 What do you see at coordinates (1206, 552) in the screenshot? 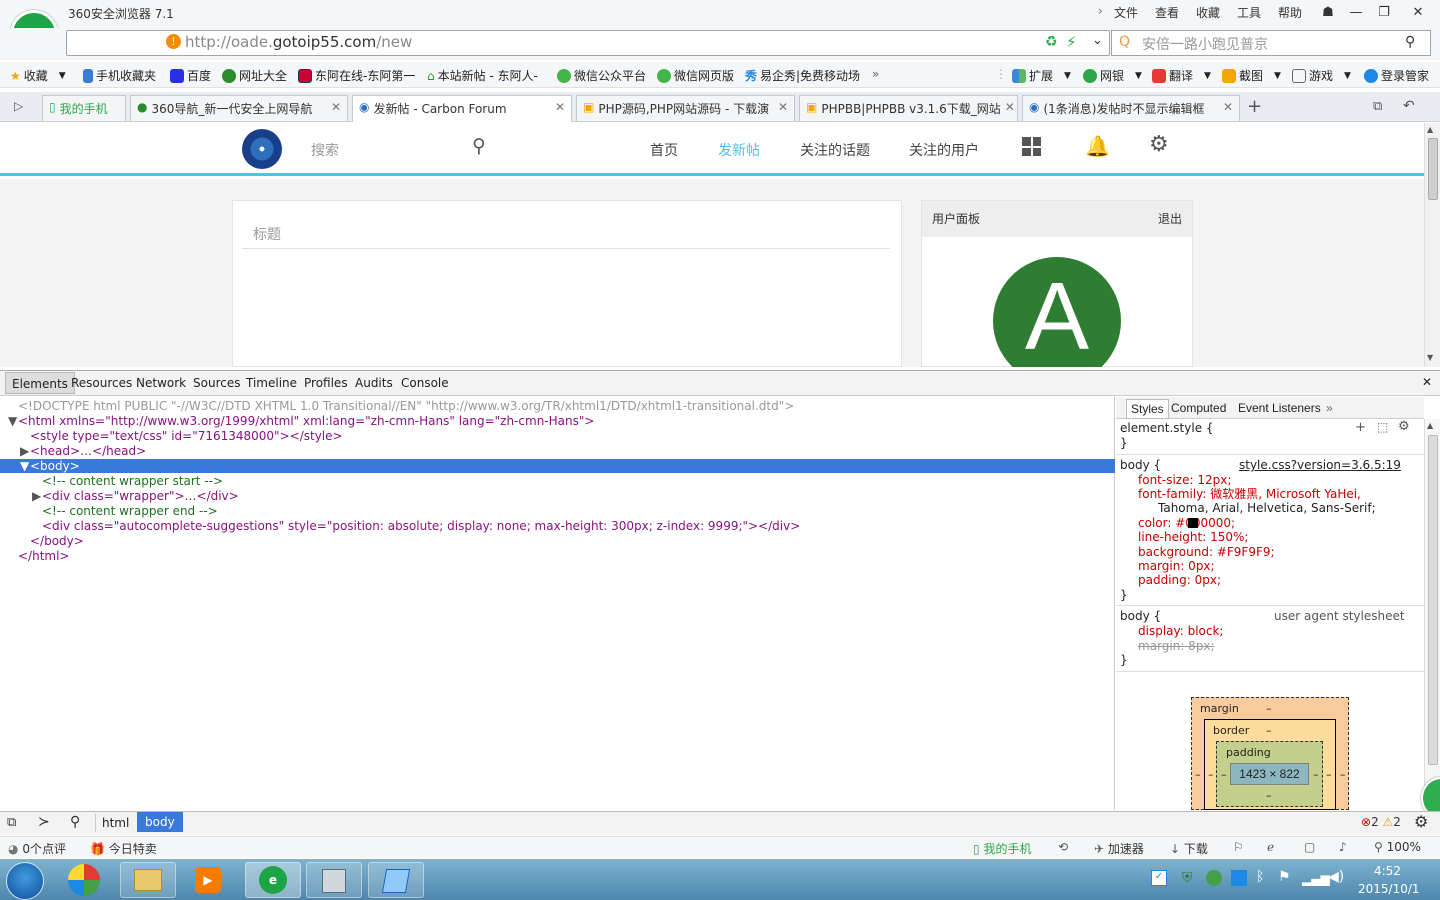
I see `style-background: background: #F9F9F9;` at bounding box center [1206, 552].